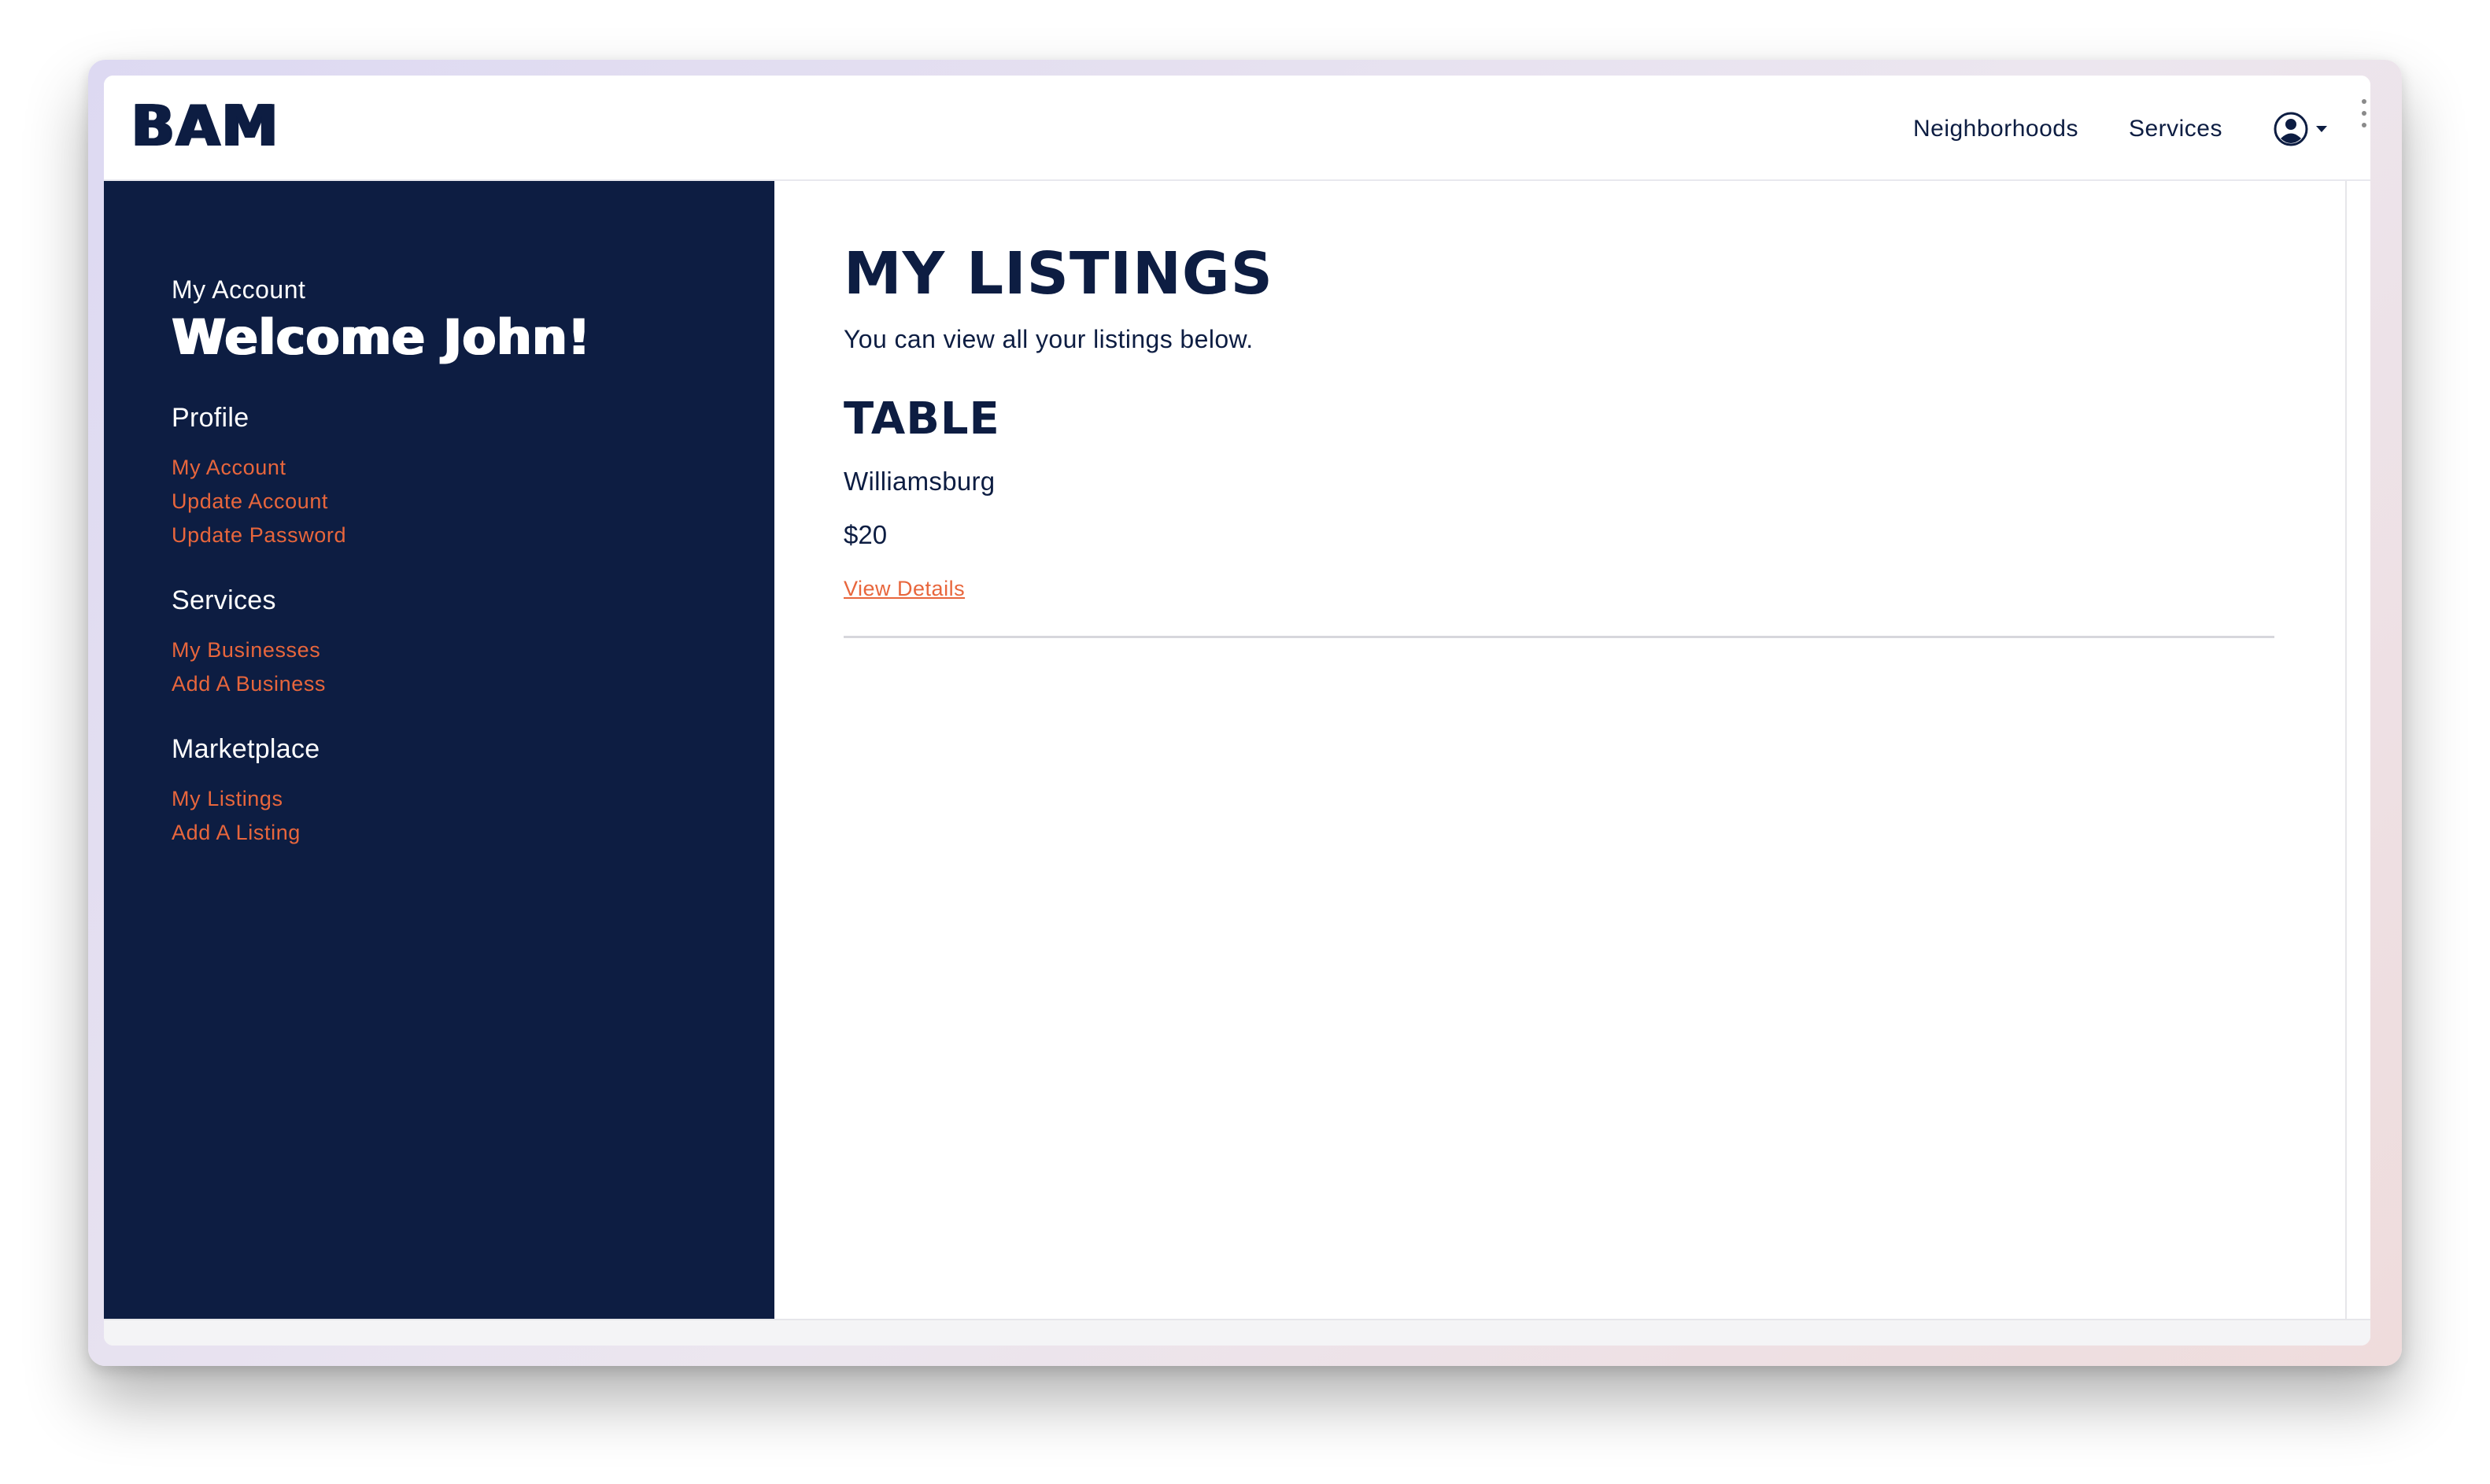  What do you see at coordinates (210, 418) in the screenshot?
I see `sidebar-heading-profile: Profile` at bounding box center [210, 418].